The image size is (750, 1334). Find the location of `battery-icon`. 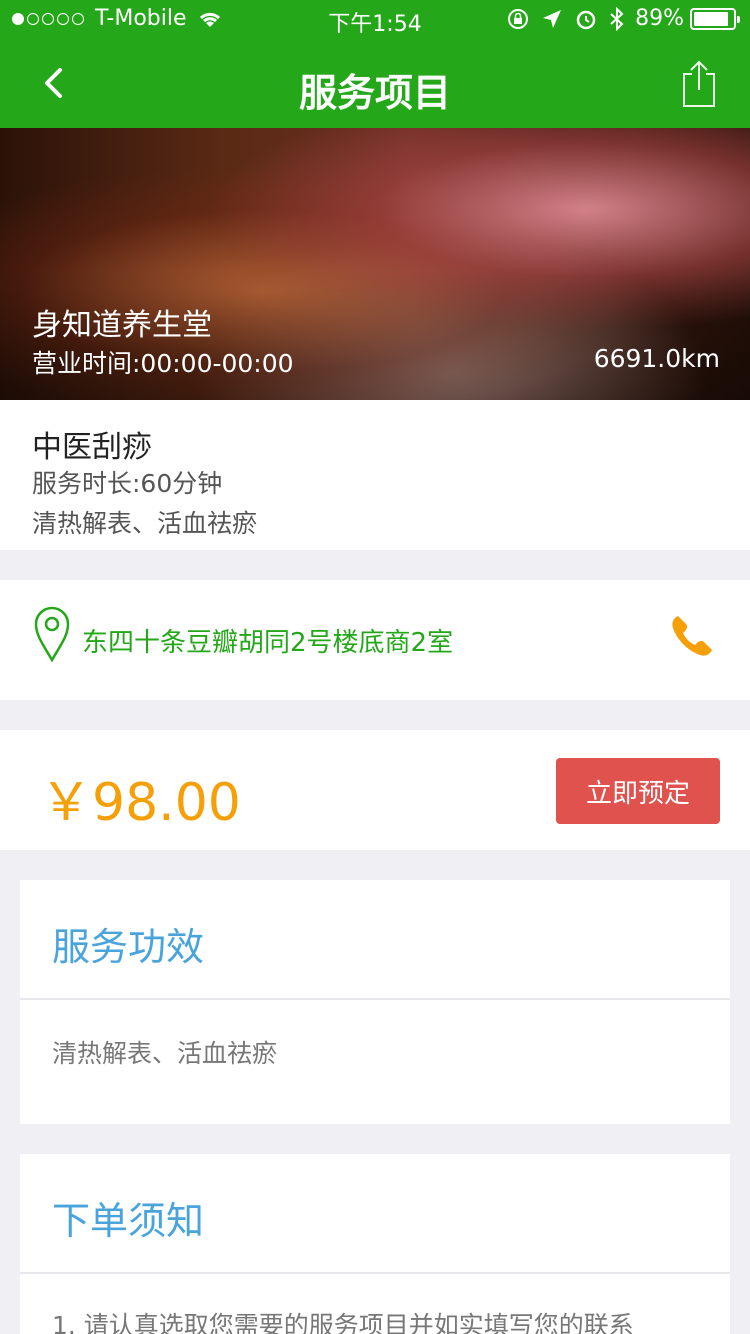

battery-icon is located at coordinates (715, 18).